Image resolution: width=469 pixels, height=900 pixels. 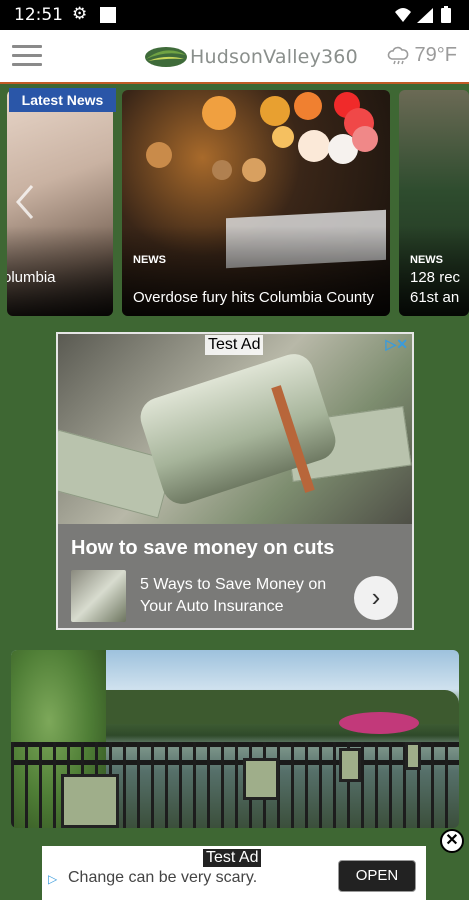 I want to click on logo-mark-icon, so click(x=166, y=57).